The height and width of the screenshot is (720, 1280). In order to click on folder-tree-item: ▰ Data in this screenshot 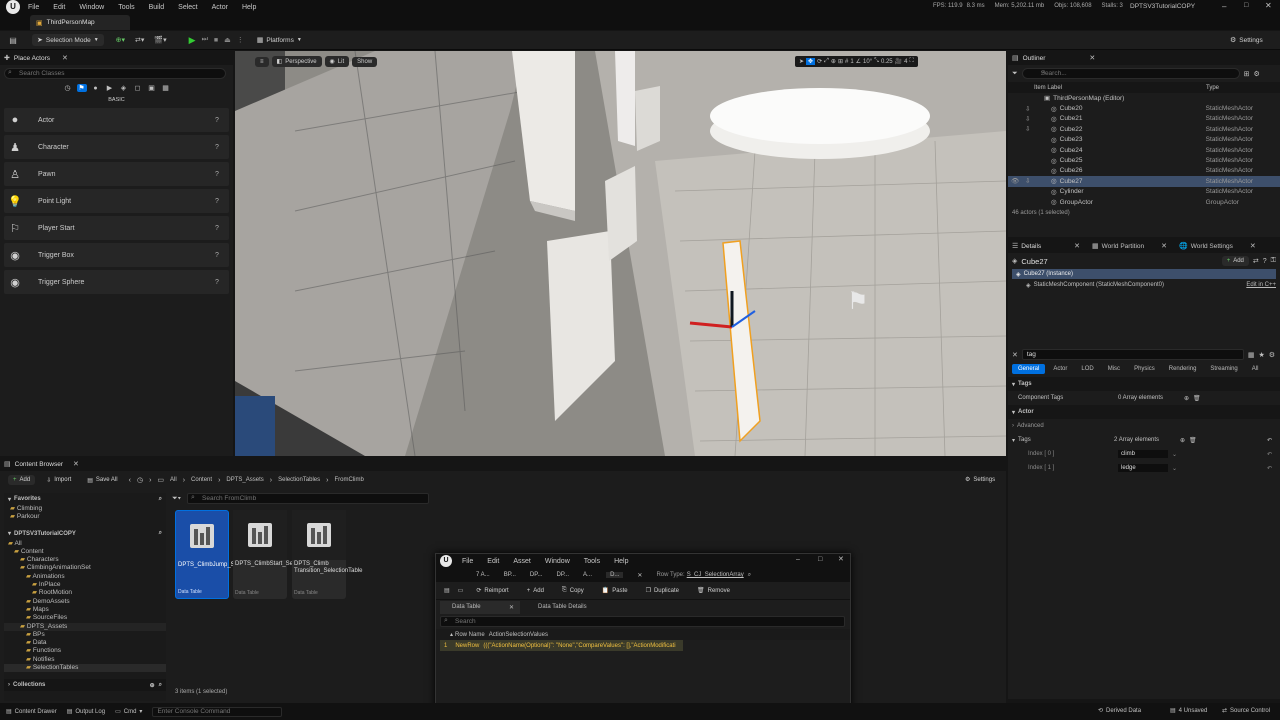, I will do `click(85, 643)`.